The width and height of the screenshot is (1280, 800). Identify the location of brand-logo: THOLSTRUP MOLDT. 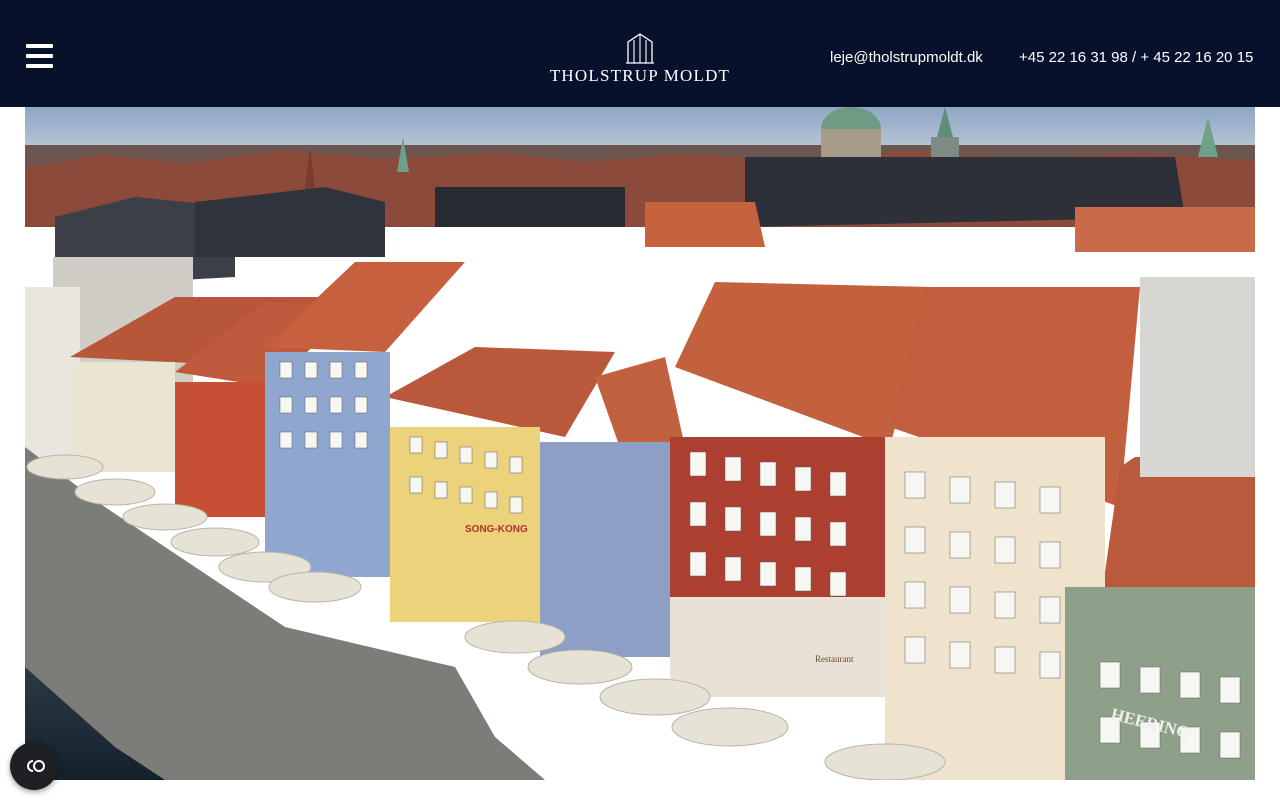
(640, 59).